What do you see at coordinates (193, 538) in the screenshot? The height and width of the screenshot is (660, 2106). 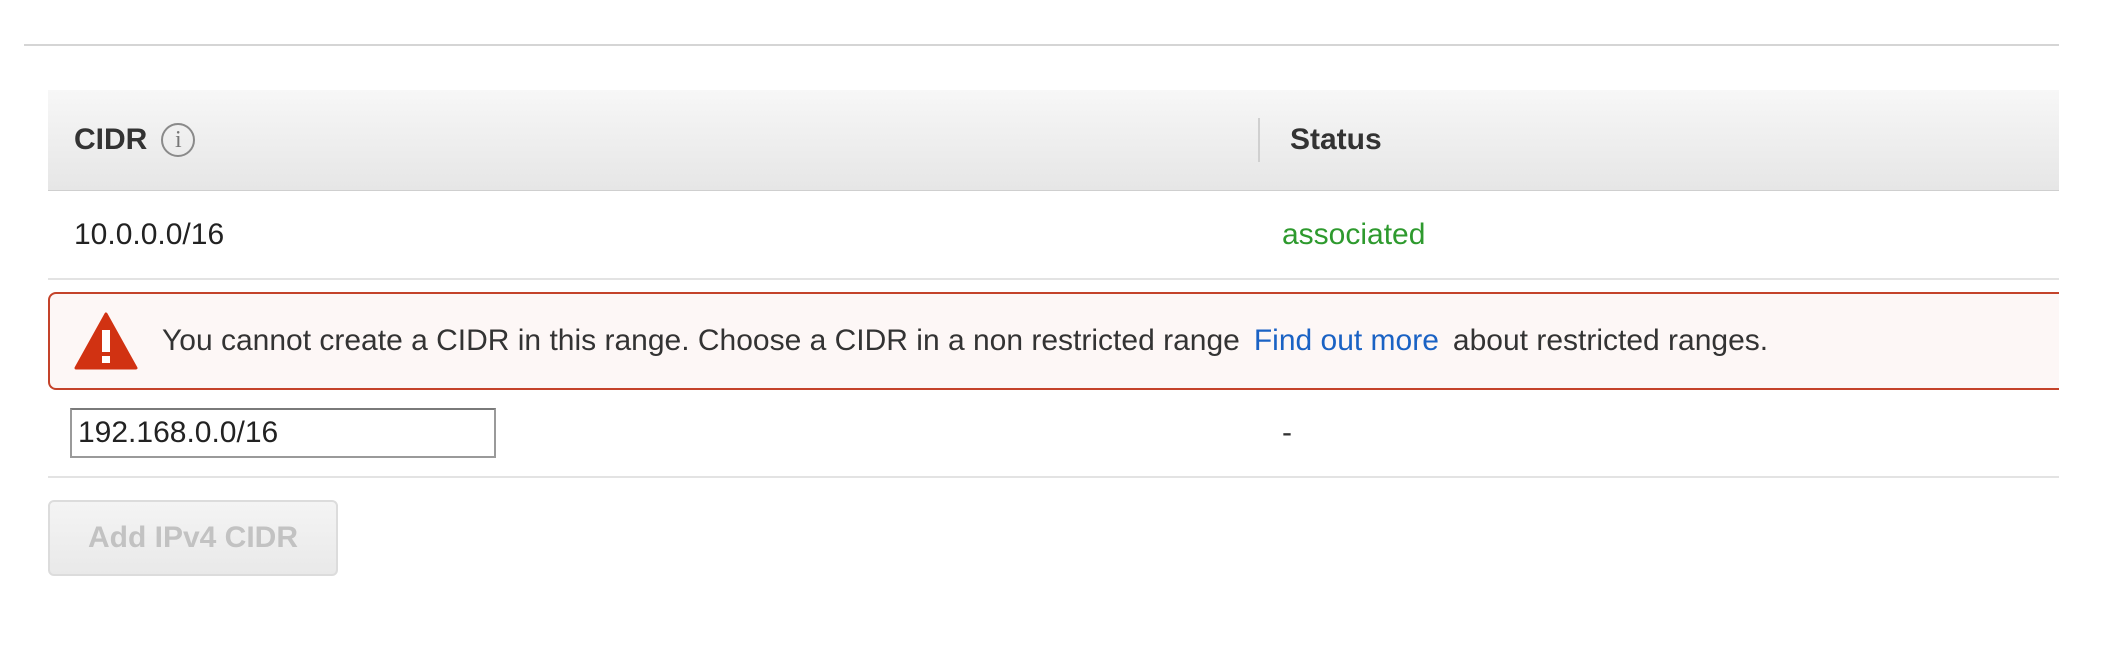 I see `add-ipv4-cidr-button: Add IPv4 CIDR` at bounding box center [193, 538].